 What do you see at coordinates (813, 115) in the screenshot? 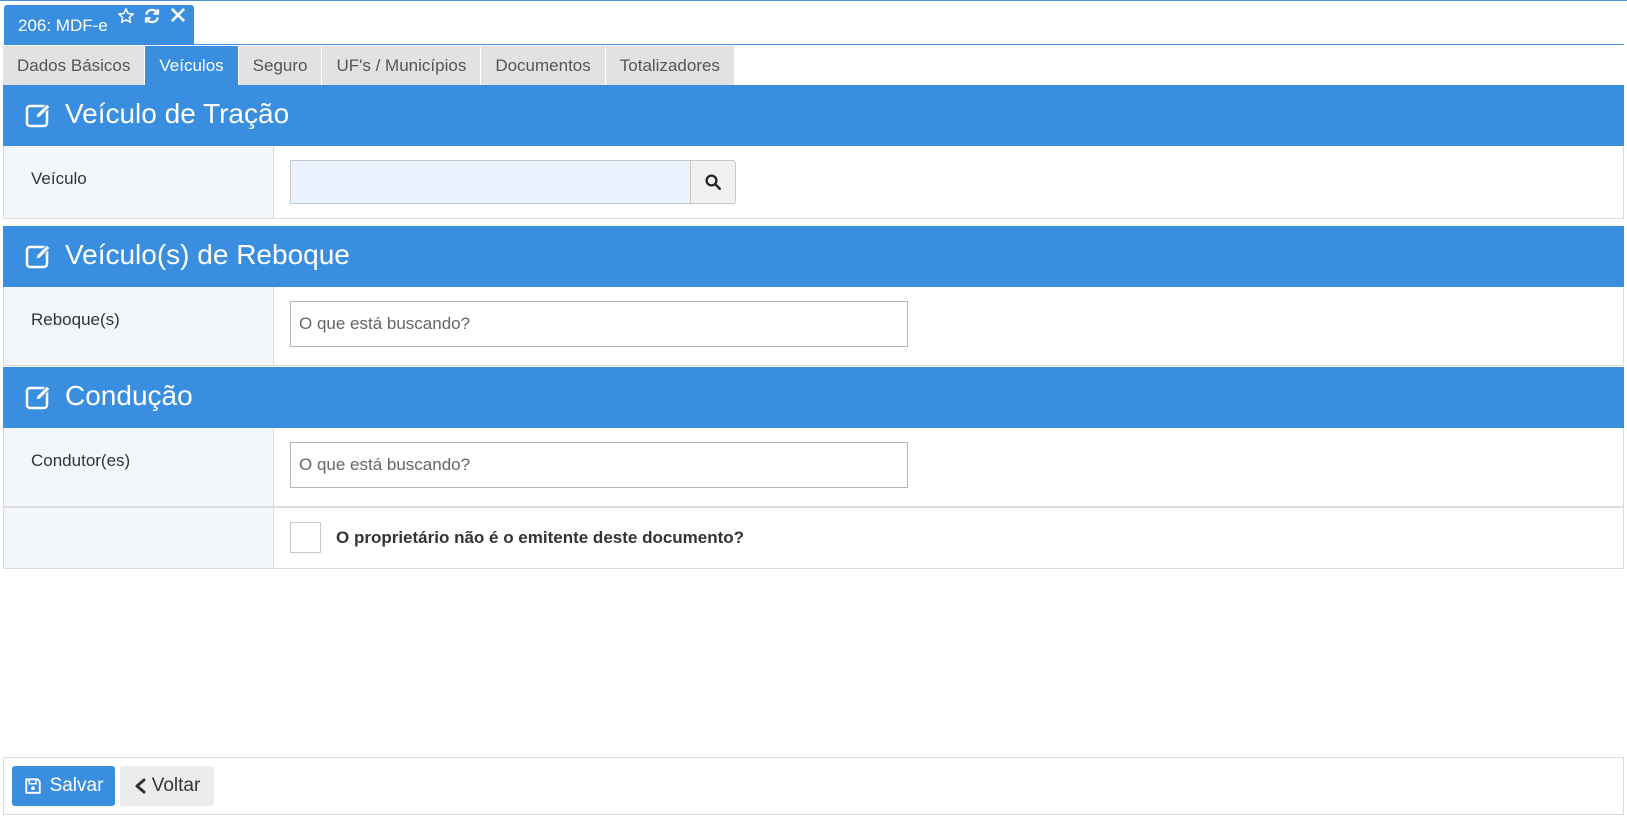
I see `section-header-tracao: Veículo de Tração` at bounding box center [813, 115].